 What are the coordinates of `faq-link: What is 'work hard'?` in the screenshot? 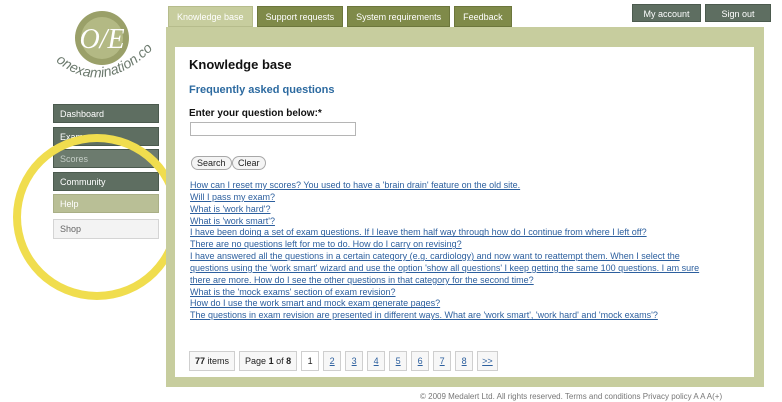 It's located at (471, 210).